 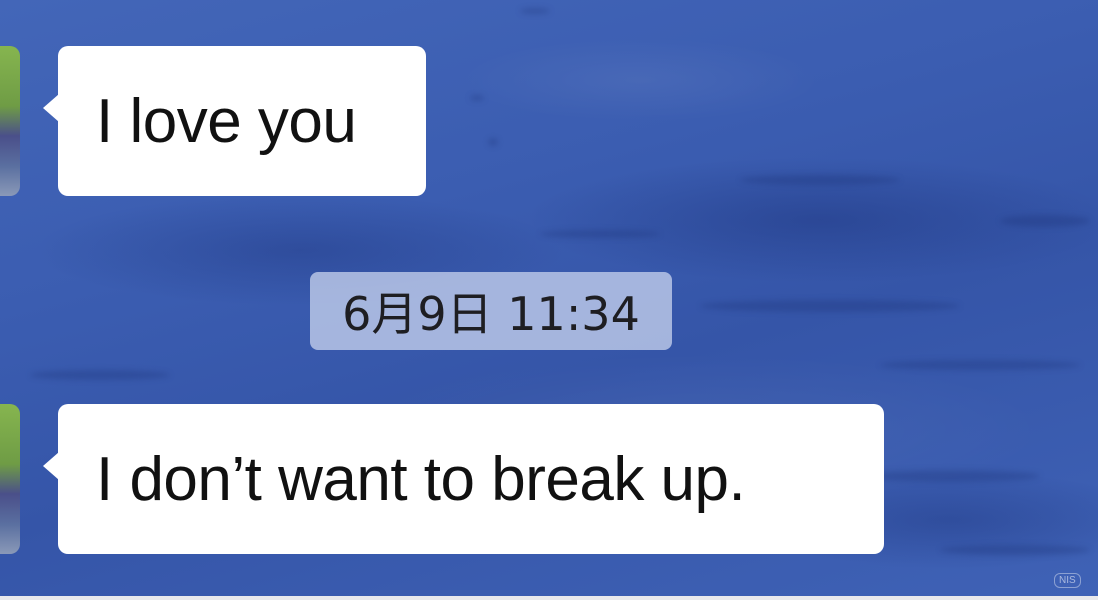 What do you see at coordinates (1067, 580) in the screenshot?
I see `watermark-logo: NIS` at bounding box center [1067, 580].